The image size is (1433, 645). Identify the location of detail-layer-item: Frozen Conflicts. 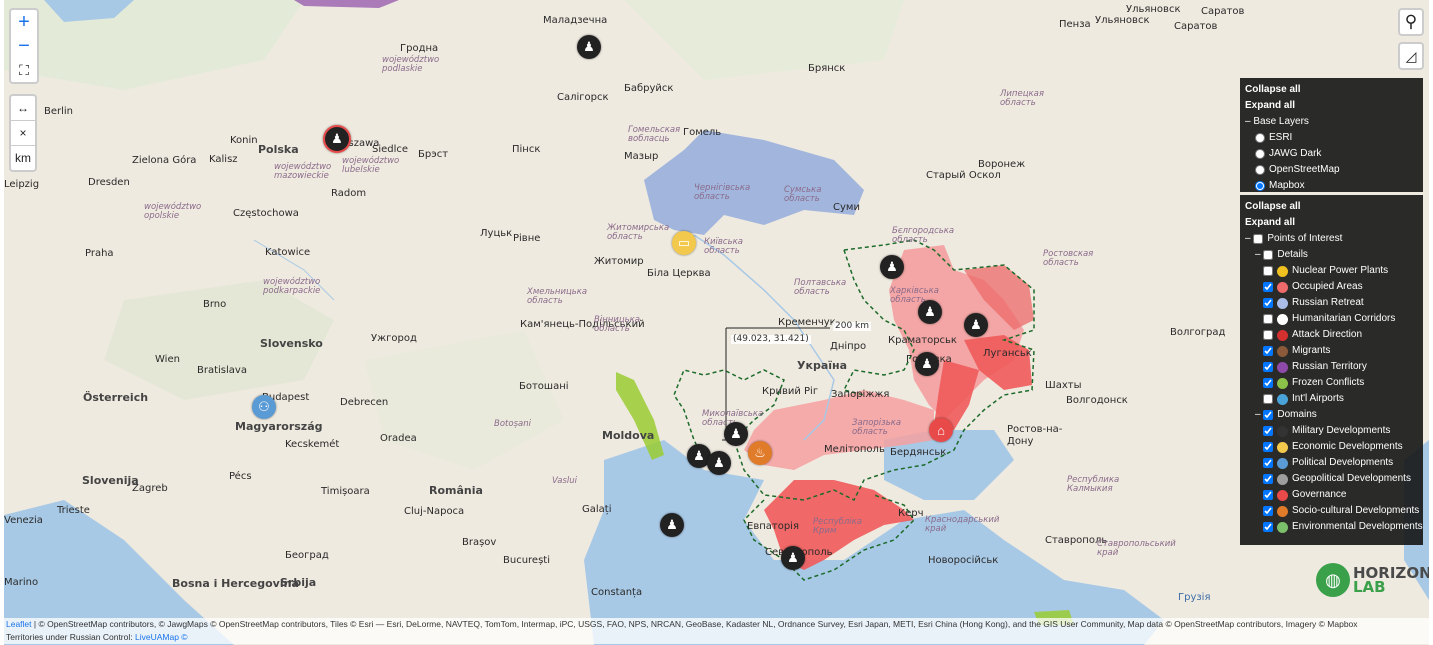
(1331, 383).